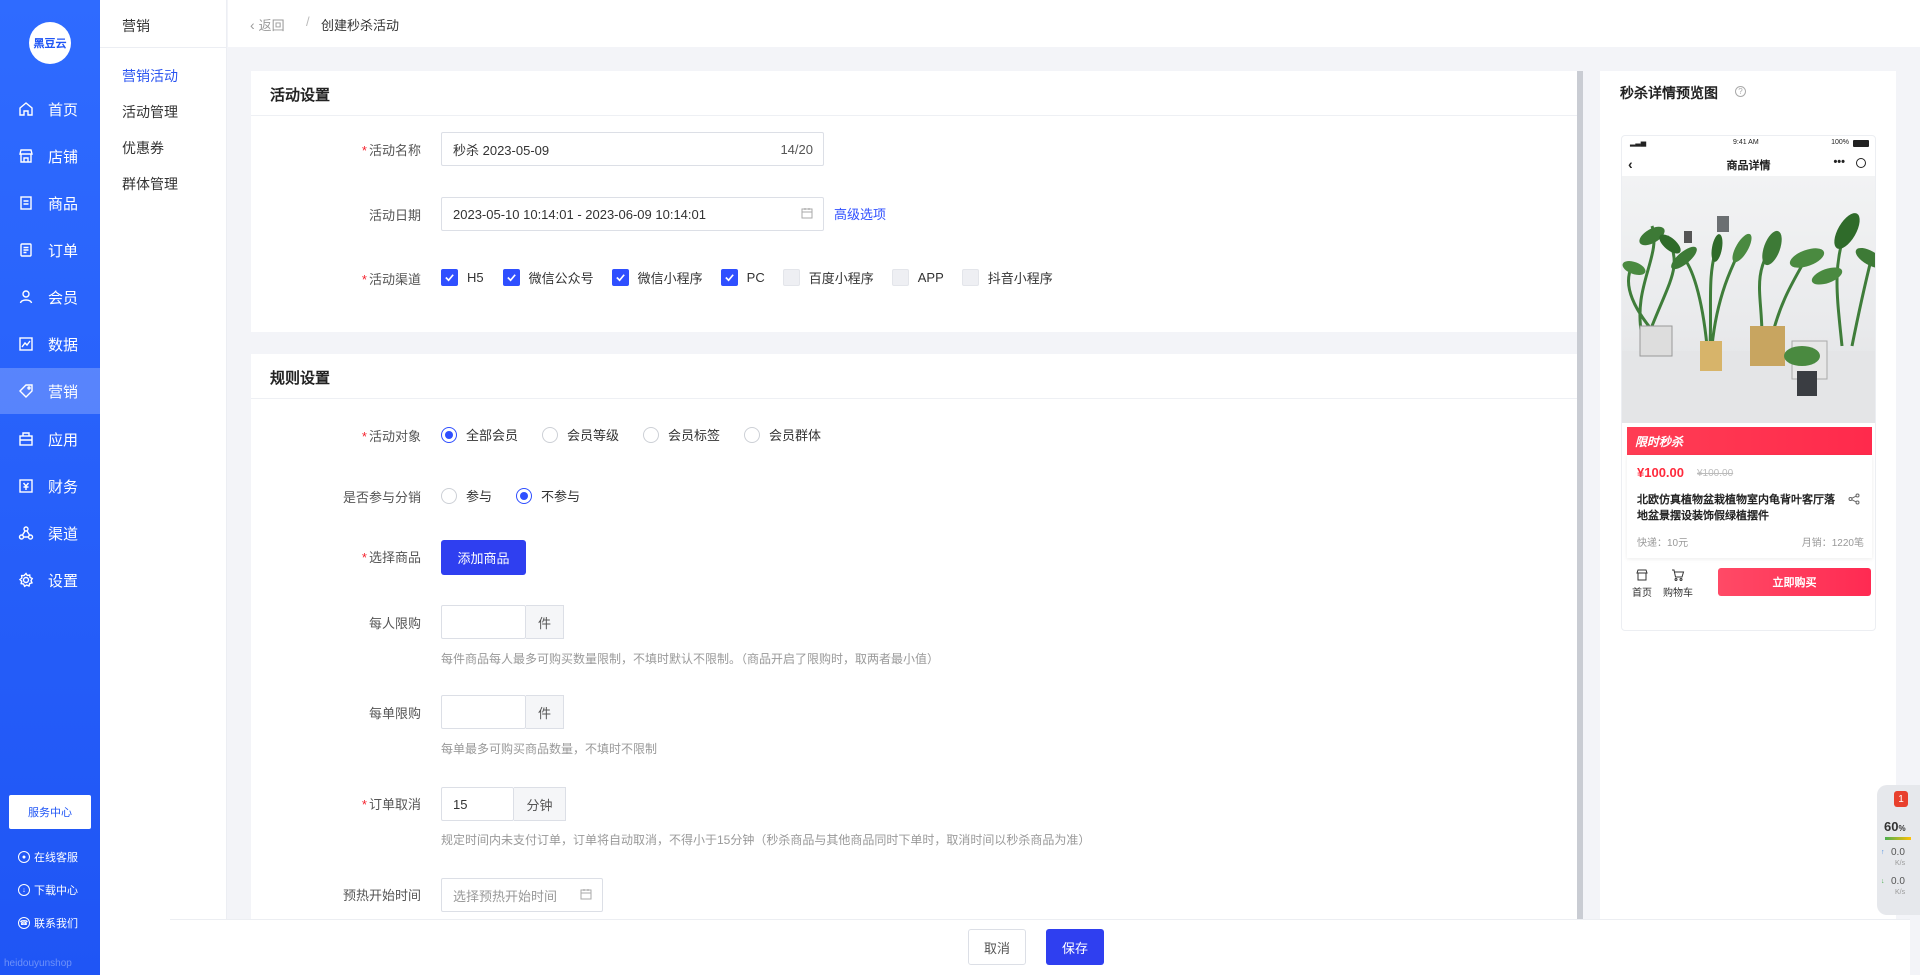  I want to click on phone-cart-tab: 购物车, so click(1678, 583).